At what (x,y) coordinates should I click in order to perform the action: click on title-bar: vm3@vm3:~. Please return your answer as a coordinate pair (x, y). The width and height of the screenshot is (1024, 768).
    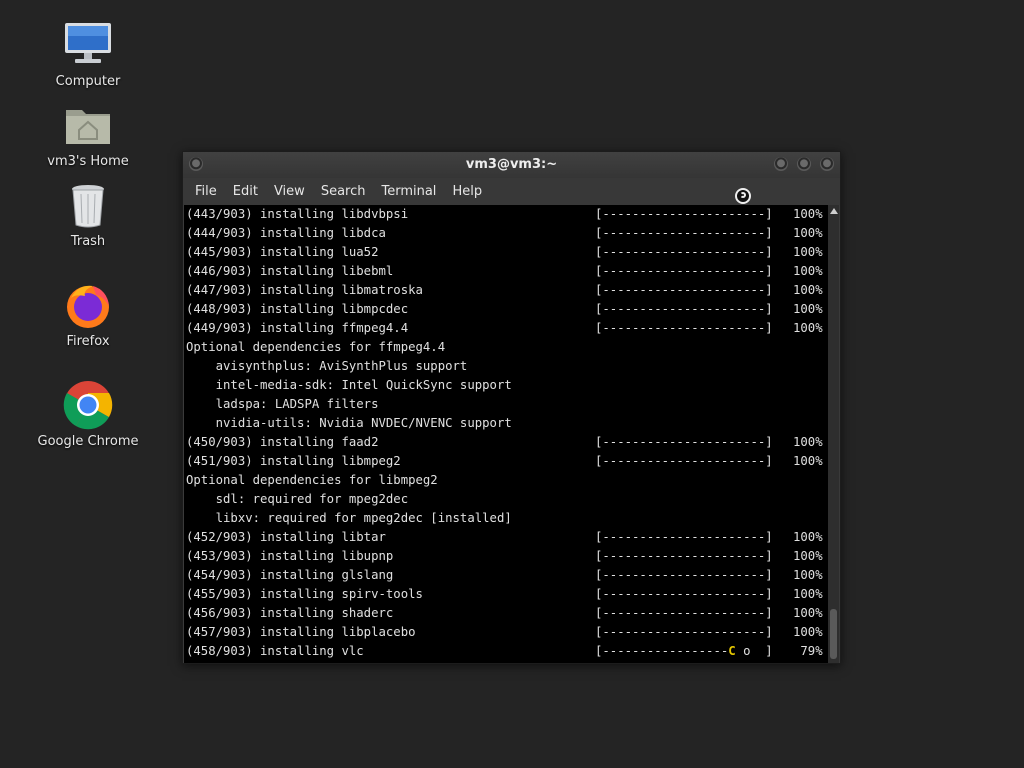
    Looking at the image, I should click on (511, 165).